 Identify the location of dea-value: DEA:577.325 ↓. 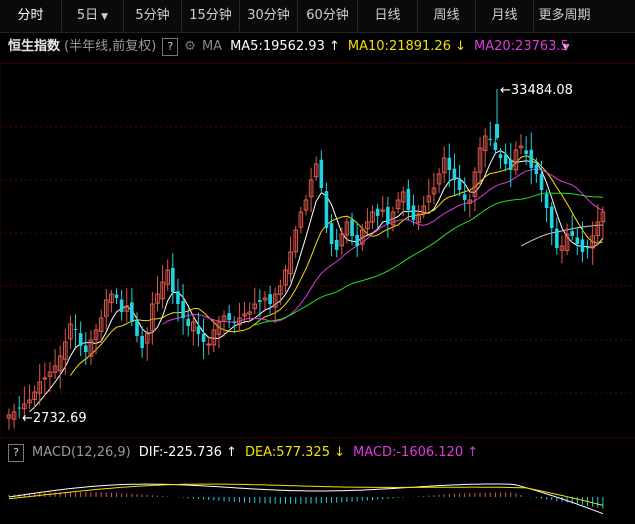
(295, 452).